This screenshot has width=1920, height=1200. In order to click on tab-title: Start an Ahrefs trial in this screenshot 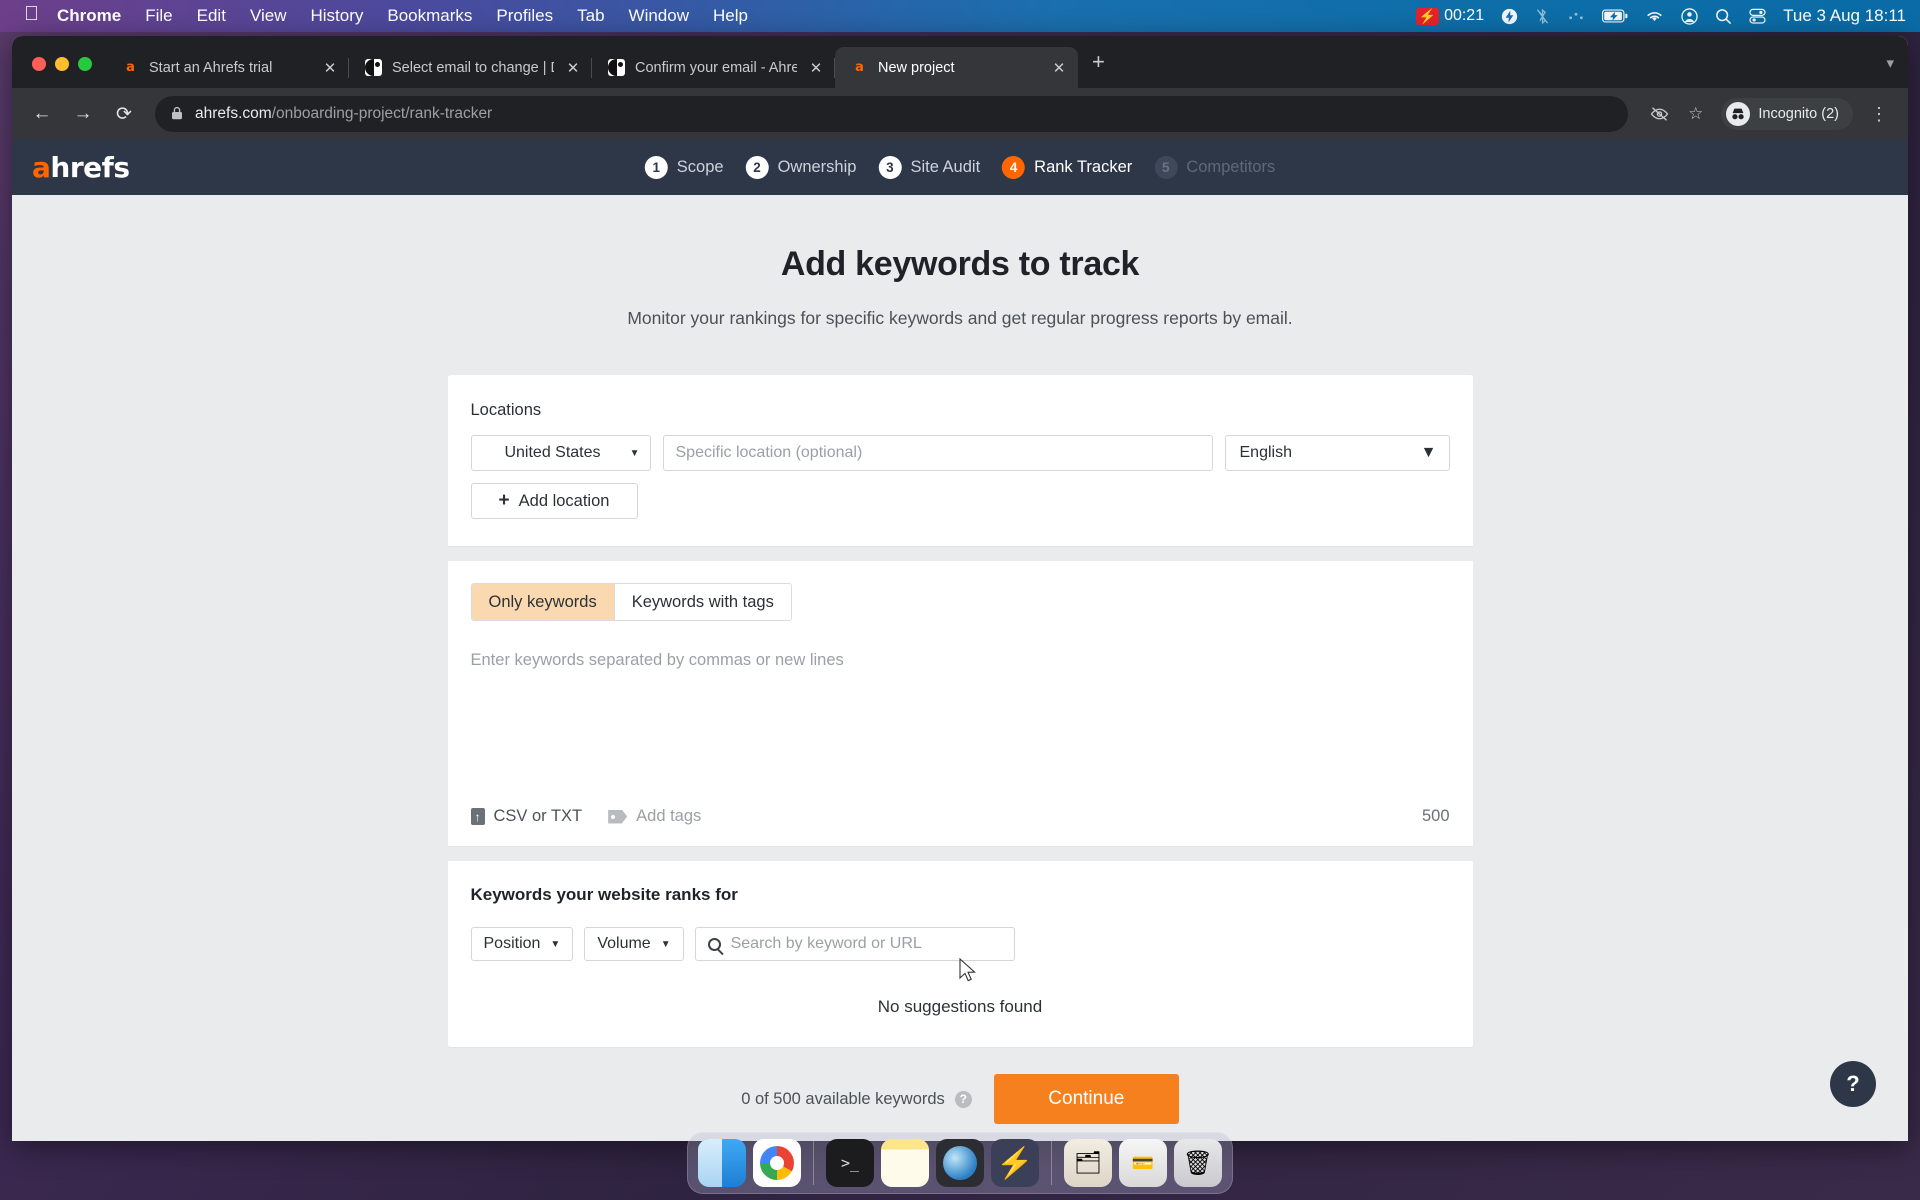, I will do `click(211, 67)`.